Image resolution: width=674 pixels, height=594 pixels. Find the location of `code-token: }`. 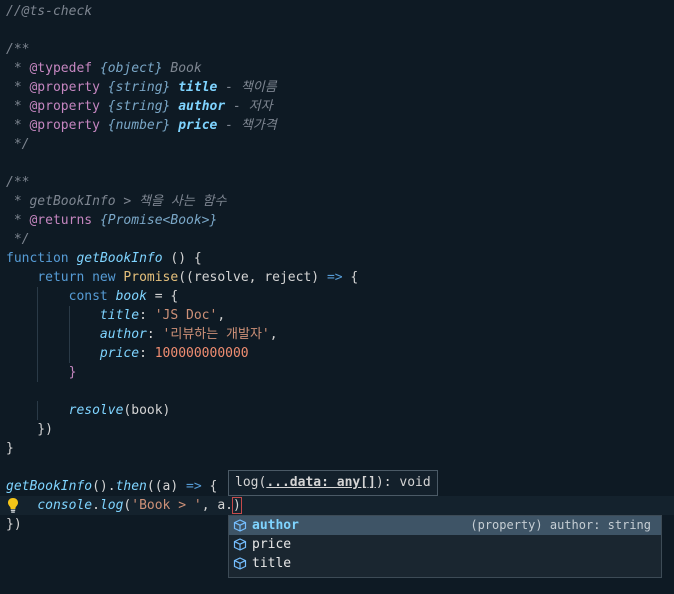

code-token: } is located at coordinates (10, 448).